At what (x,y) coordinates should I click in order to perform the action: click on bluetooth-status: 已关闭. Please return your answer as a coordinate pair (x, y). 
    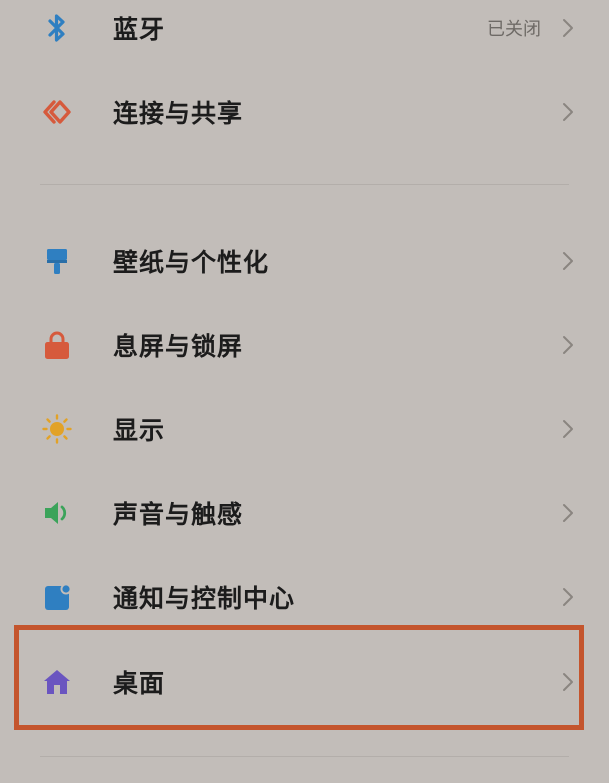
    Looking at the image, I should click on (514, 29).